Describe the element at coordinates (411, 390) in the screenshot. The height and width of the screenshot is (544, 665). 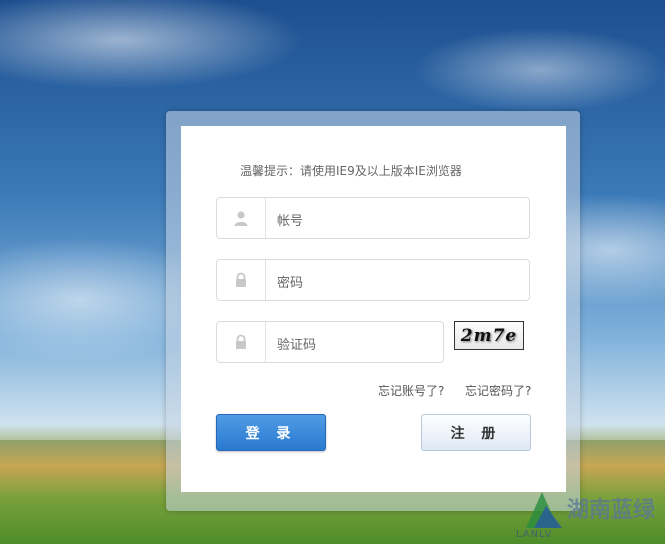
I see `forgot-account-link: 忘记账号了?` at that location.